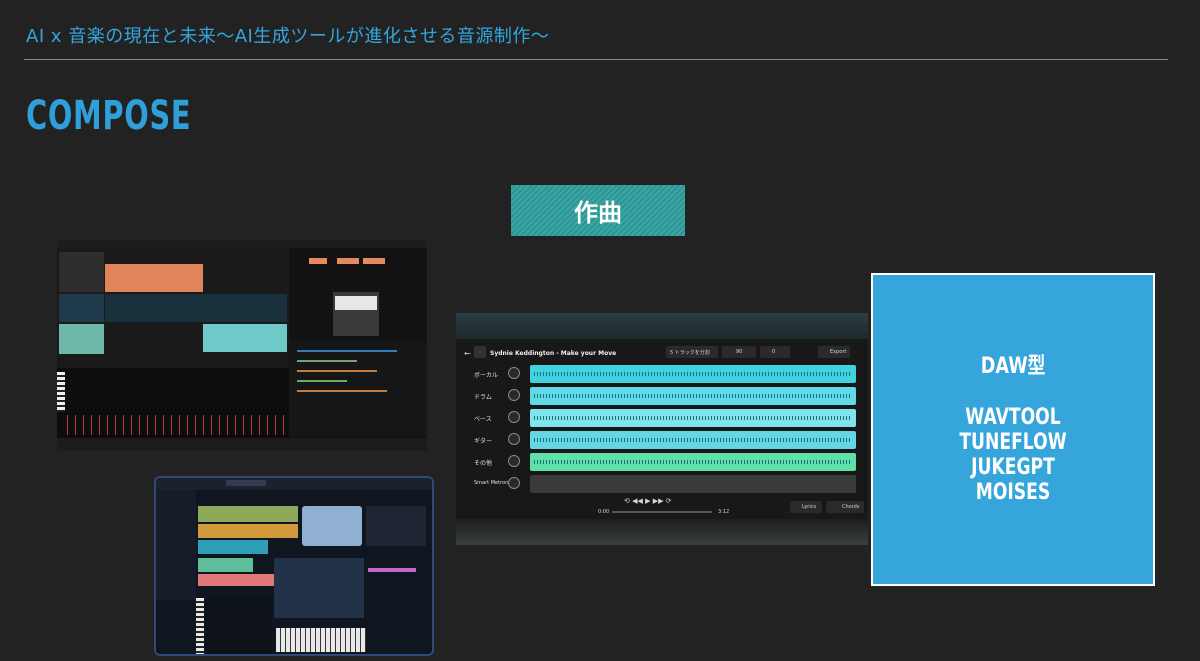 Image resolution: width=1200 pixels, height=661 pixels. Describe the element at coordinates (739, 352) in the screenshot. I see `bpm-control: 90` at that location.